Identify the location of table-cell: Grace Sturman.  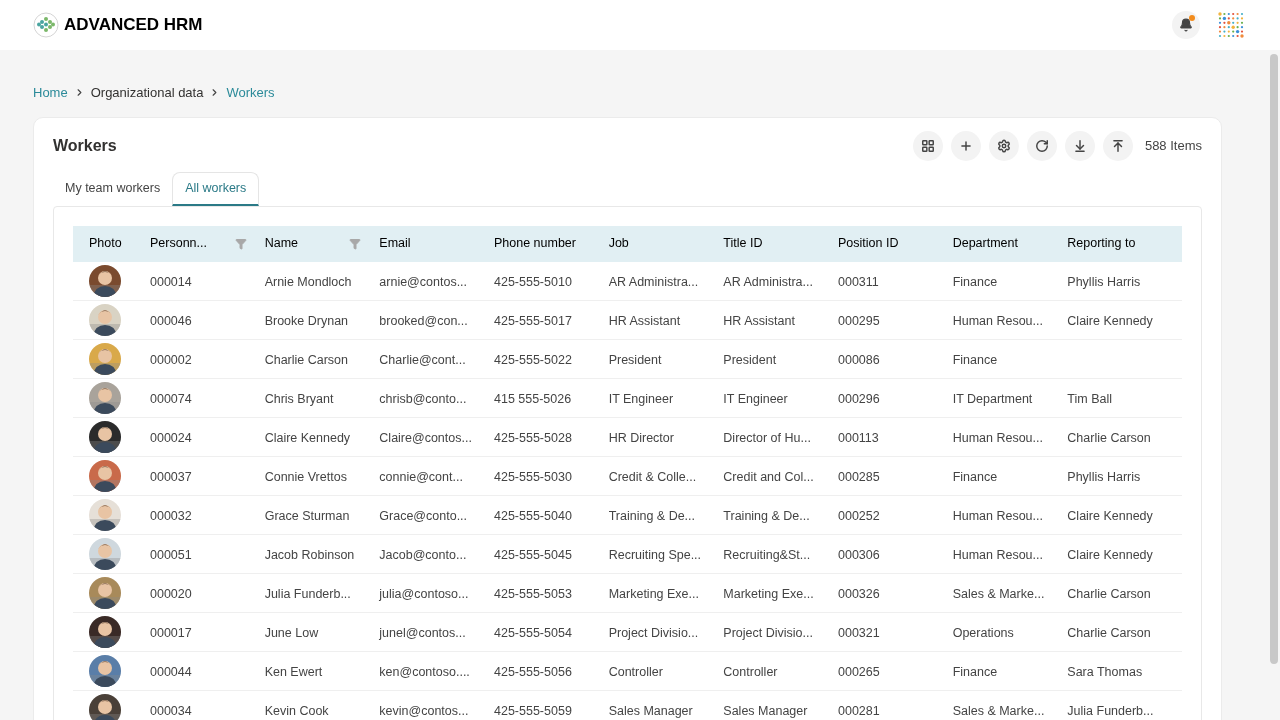
(307, 515).